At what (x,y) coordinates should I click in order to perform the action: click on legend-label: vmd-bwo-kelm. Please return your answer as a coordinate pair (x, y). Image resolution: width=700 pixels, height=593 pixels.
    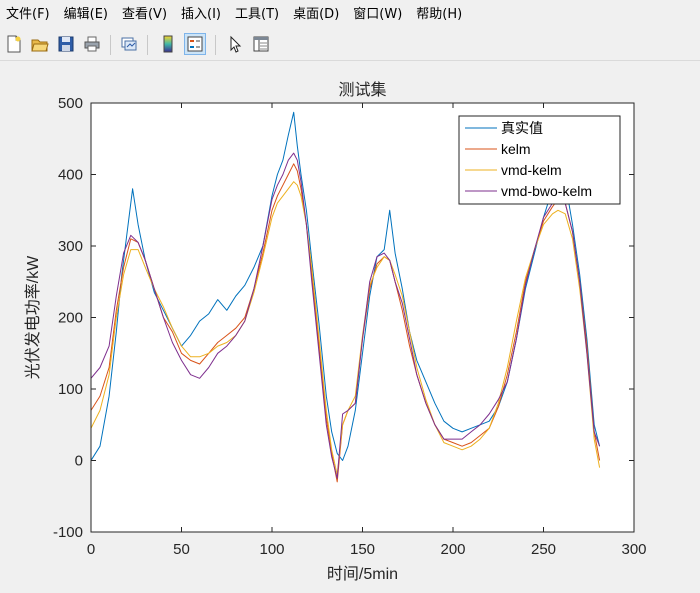
    Looking at the image, I should click on (546, 191).